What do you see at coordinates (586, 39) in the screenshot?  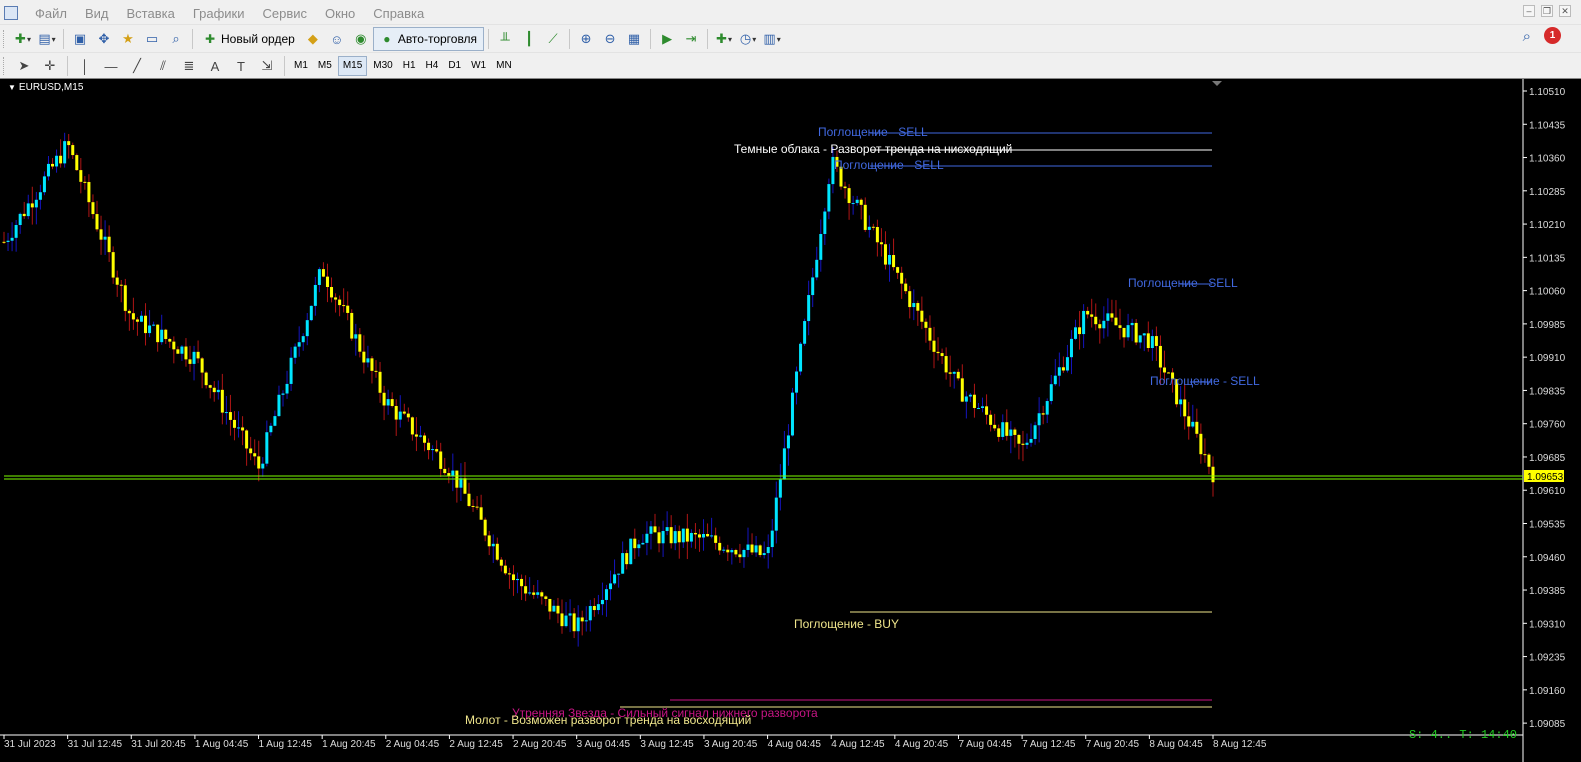 I see `zoom-in-icon: ⊕` at bounding box center [586, 39].